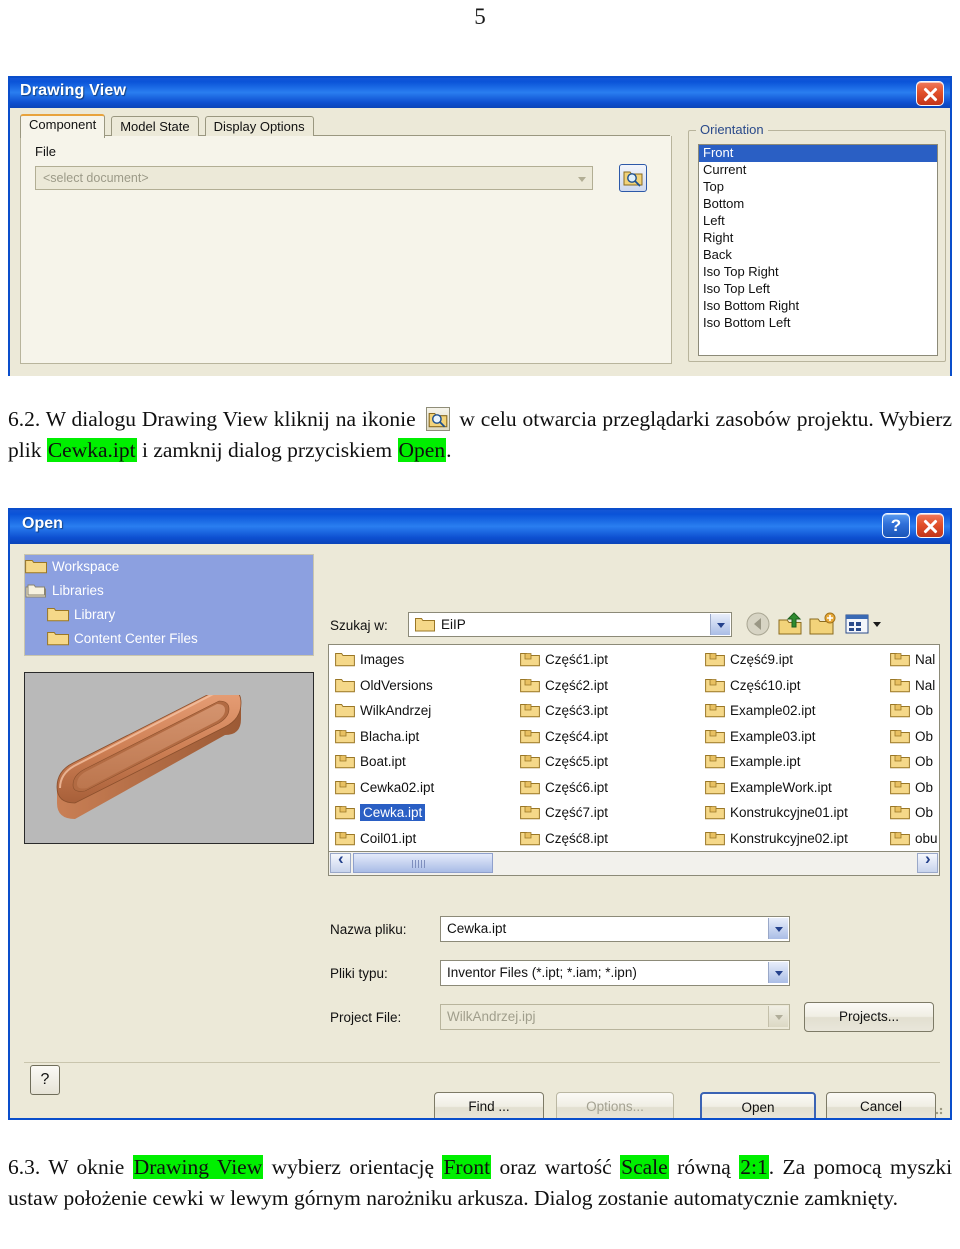 The image size is (960, 1249). I want to click on orientation-item: Front, so click(818, 153).